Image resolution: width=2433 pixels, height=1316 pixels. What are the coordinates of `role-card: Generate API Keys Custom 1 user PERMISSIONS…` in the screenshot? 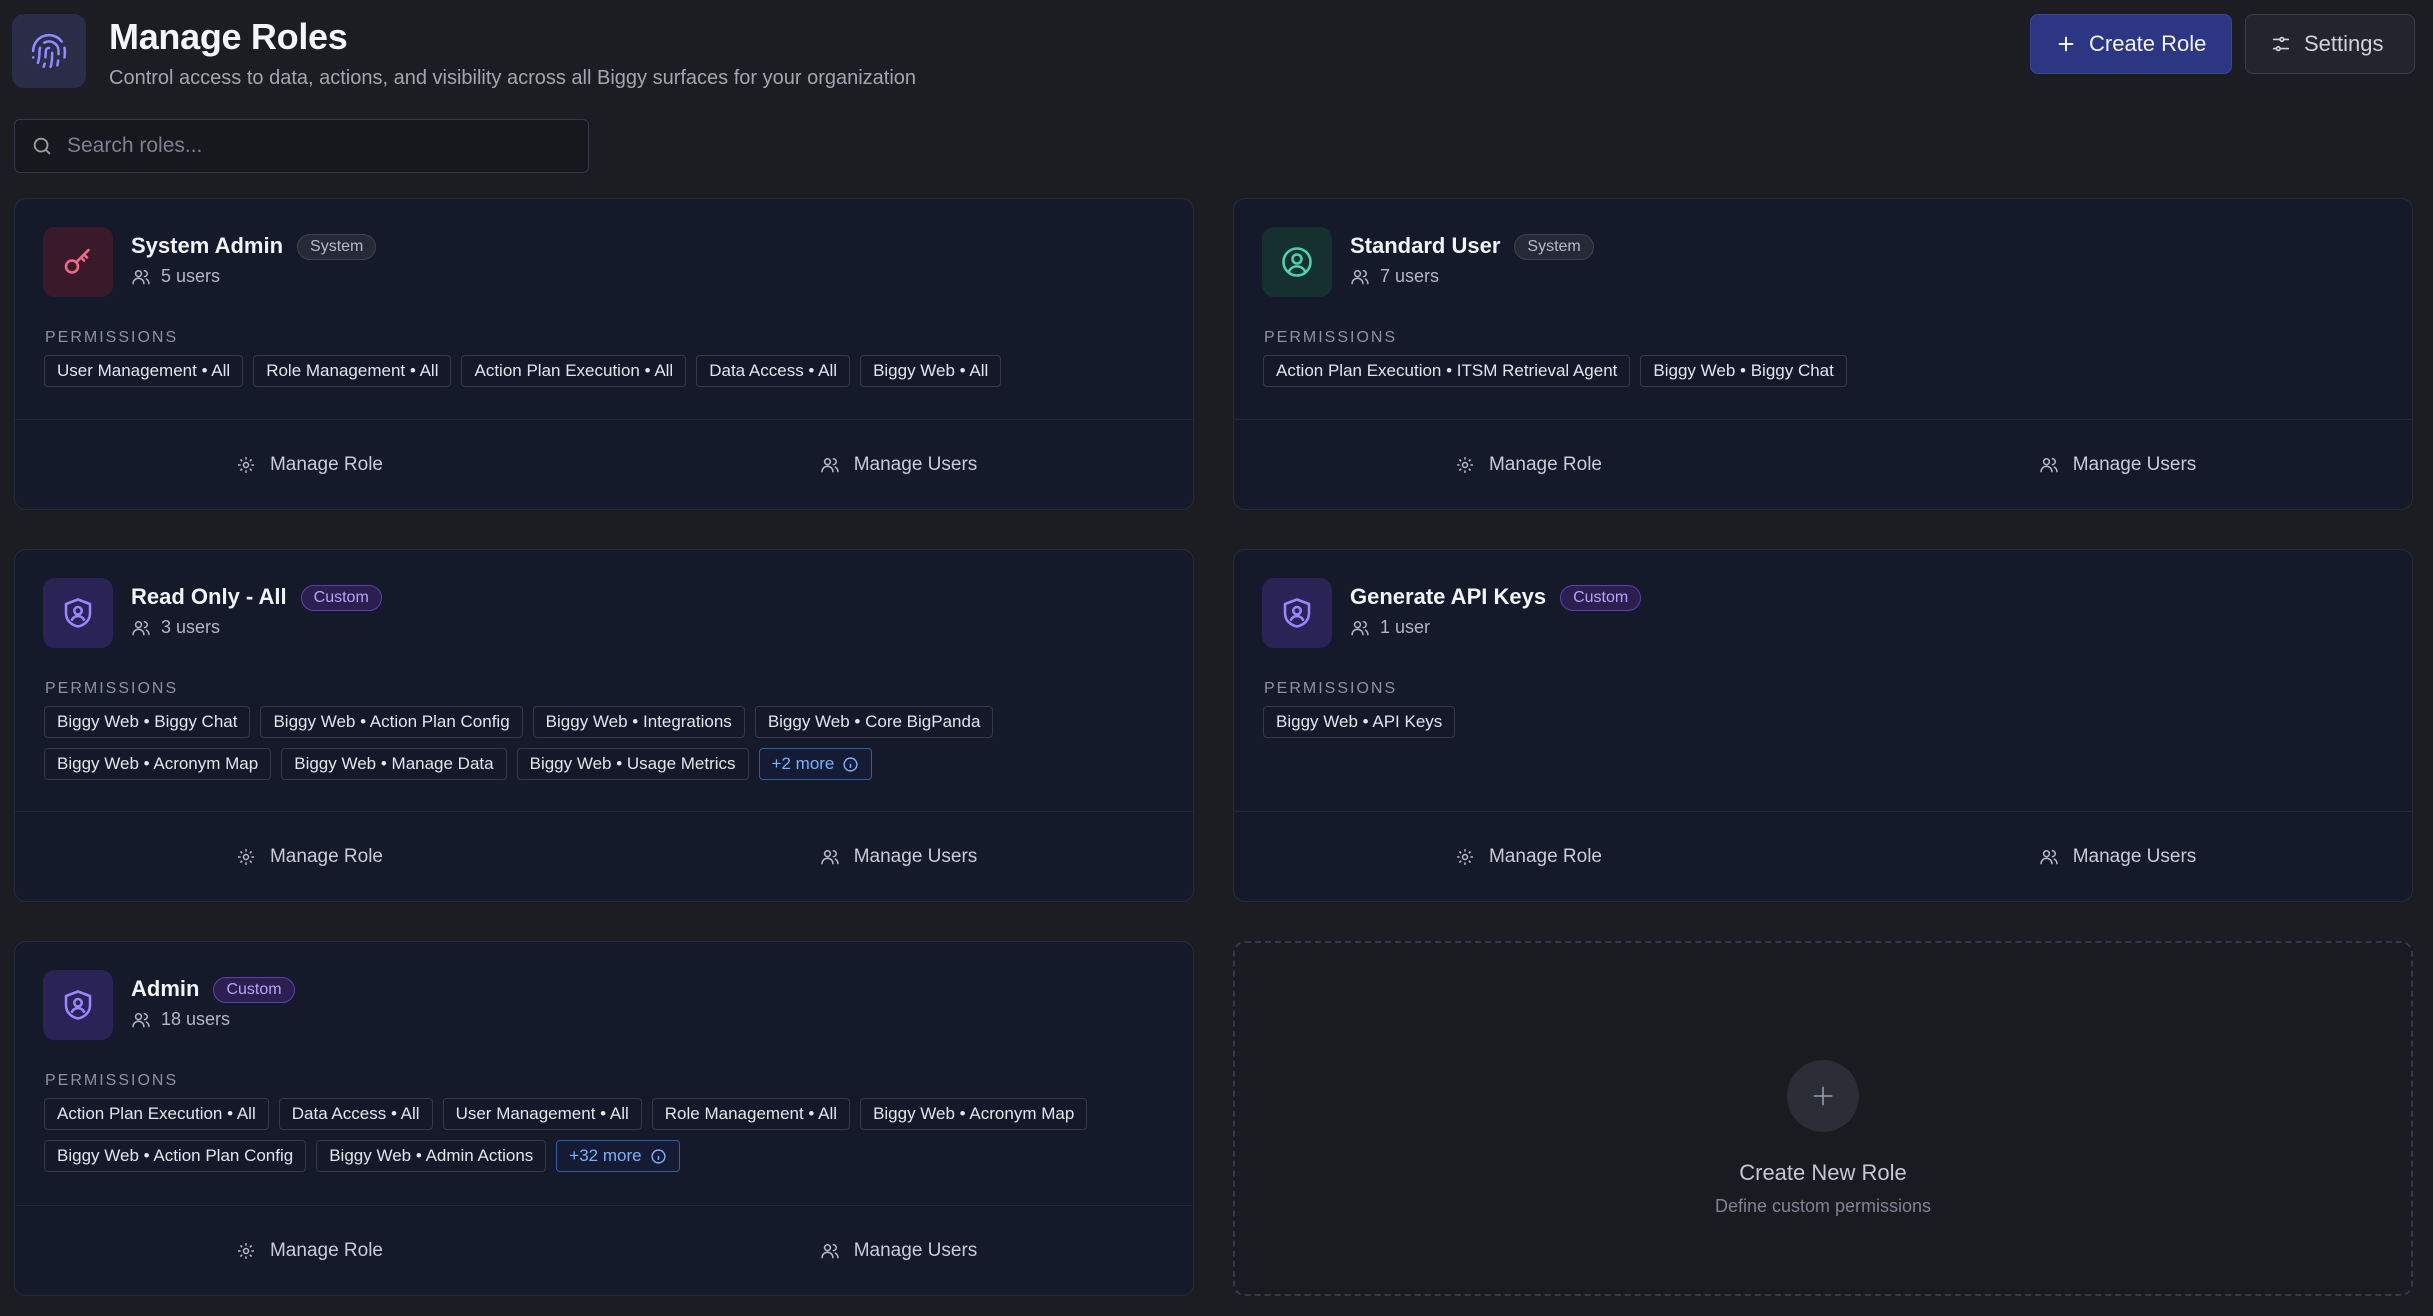 It's located at (1823, 725).